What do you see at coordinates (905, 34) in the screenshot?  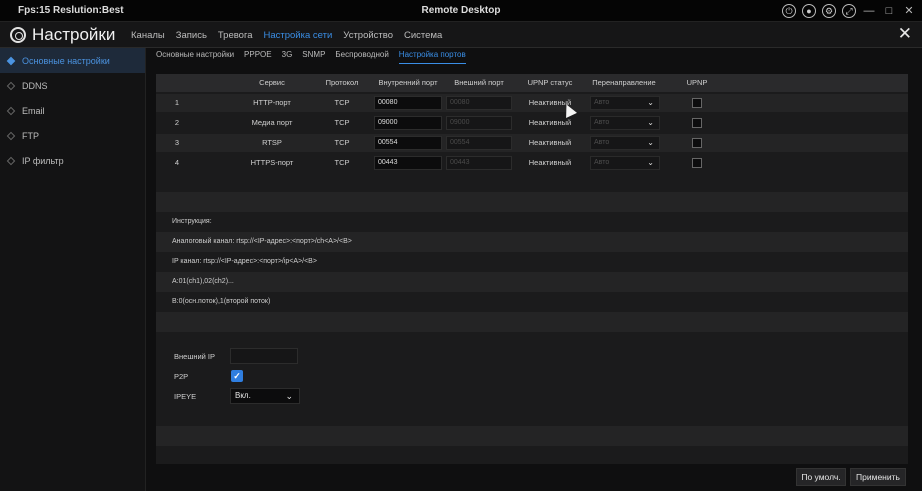 I see `settings-close-button: ✕` at bounding box center [905, 34].